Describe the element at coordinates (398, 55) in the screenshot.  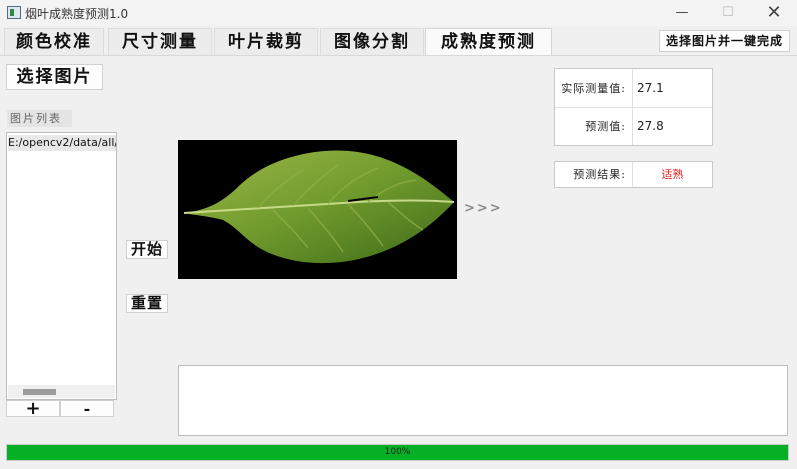
I see `tab-divider` at that location.